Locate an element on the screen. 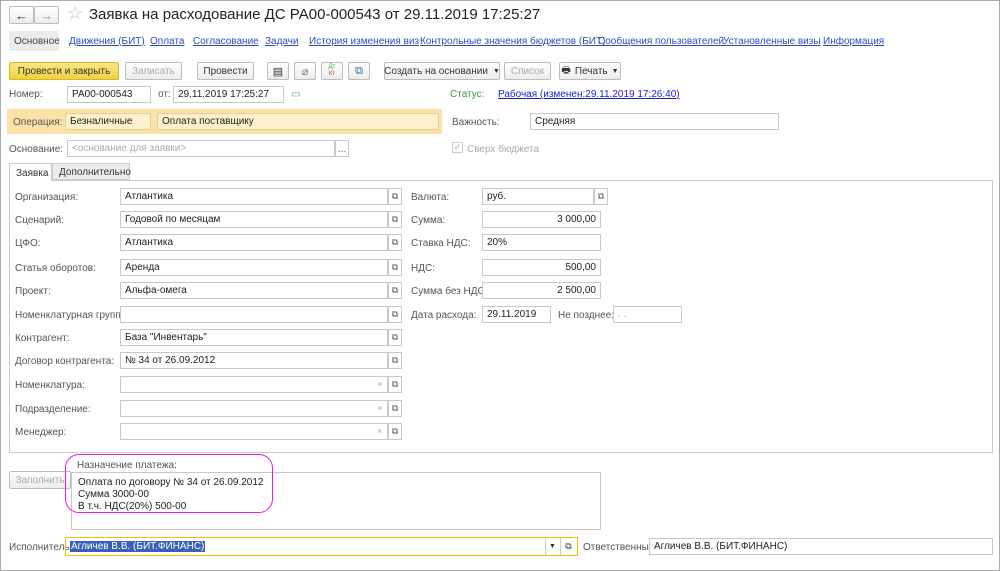 The image size is (1000, 571). back-arrow-icon: ← is located at coordinates (21, 15).